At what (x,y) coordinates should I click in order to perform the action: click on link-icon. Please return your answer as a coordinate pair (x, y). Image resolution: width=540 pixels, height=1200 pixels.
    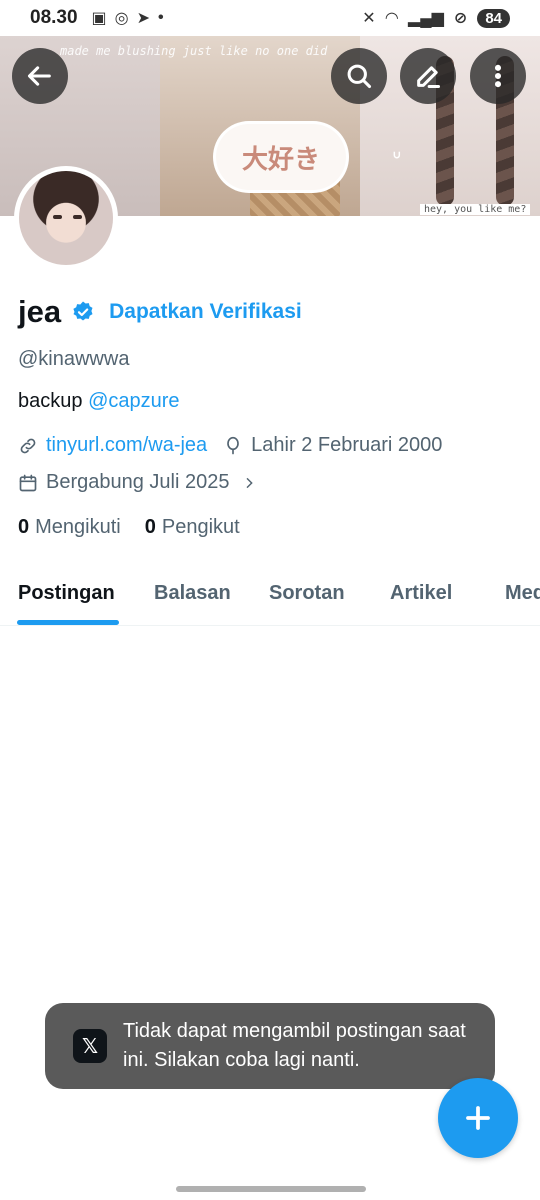
    Looking at the image, I should click on (28, 445).